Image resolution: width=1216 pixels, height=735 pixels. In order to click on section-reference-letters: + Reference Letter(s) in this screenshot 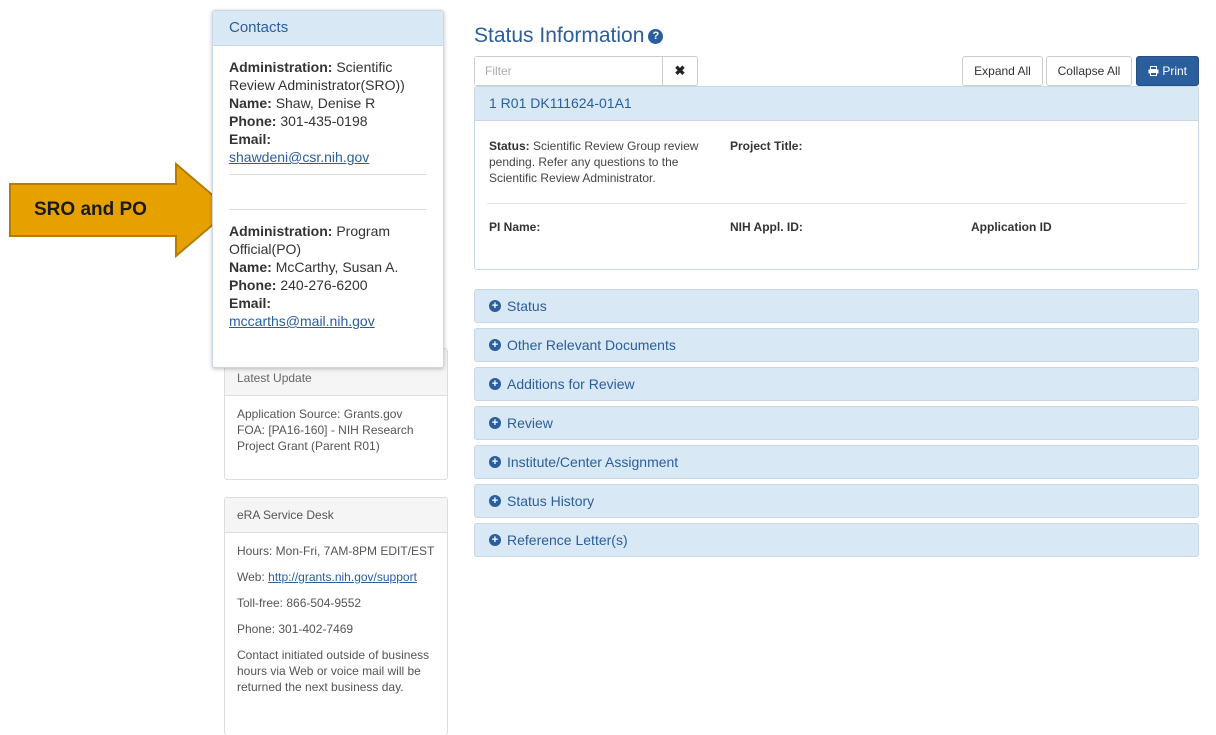, I will do `click(836, 540)`.